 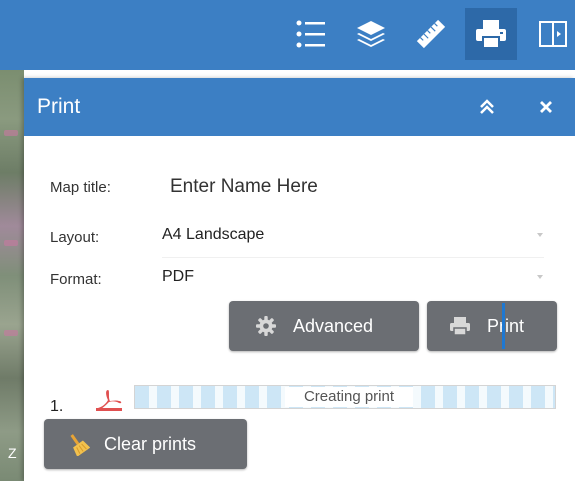 What do you see at coordinates (78, 444) in the screenshot?
I see `broom-icon` at bounding box center [78, 444].